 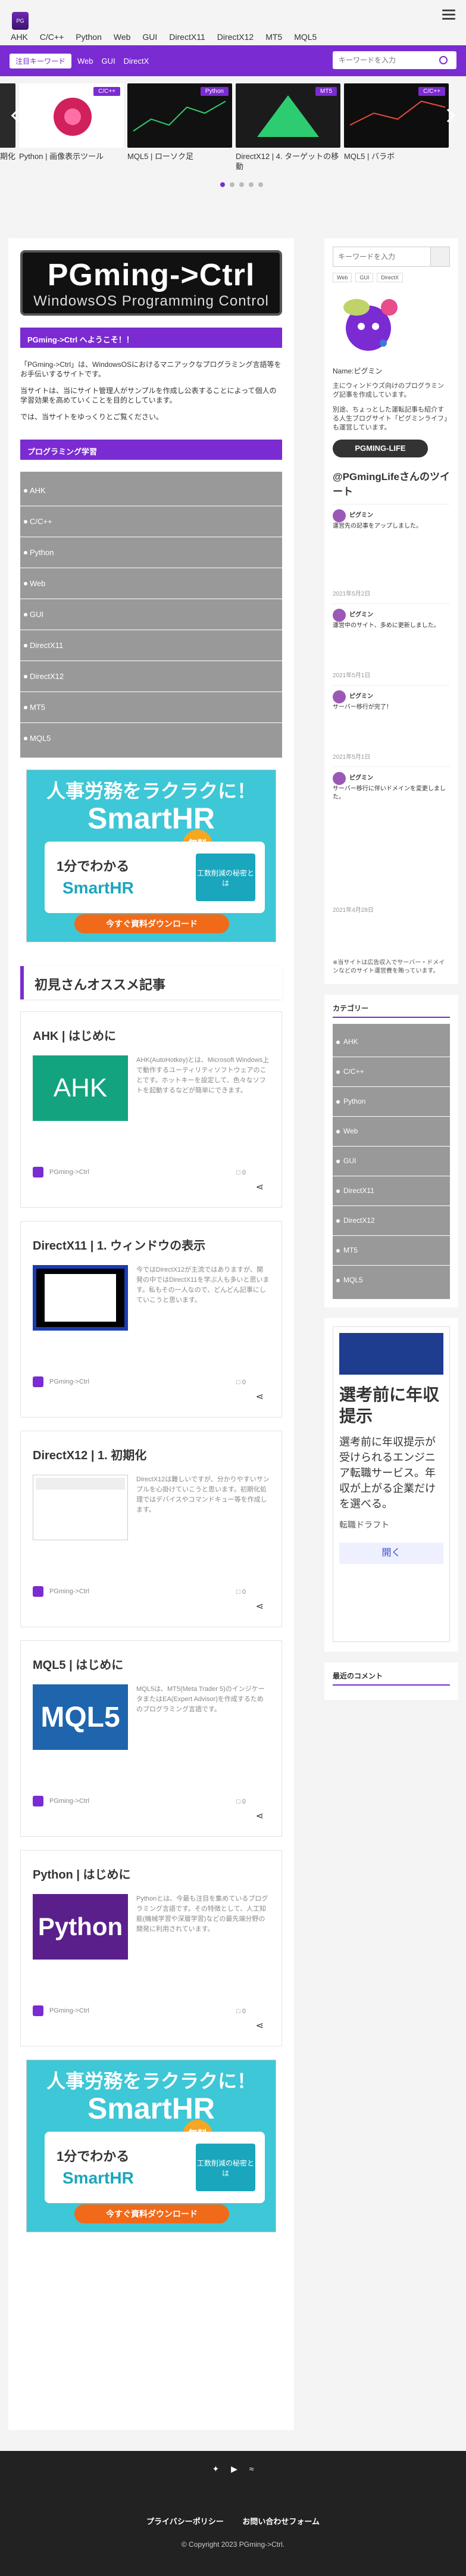 What do you see at coordinates (251, 2469) in the screenshot?
I see `rss-icon: ≈` at bounding box center [251, 2469].